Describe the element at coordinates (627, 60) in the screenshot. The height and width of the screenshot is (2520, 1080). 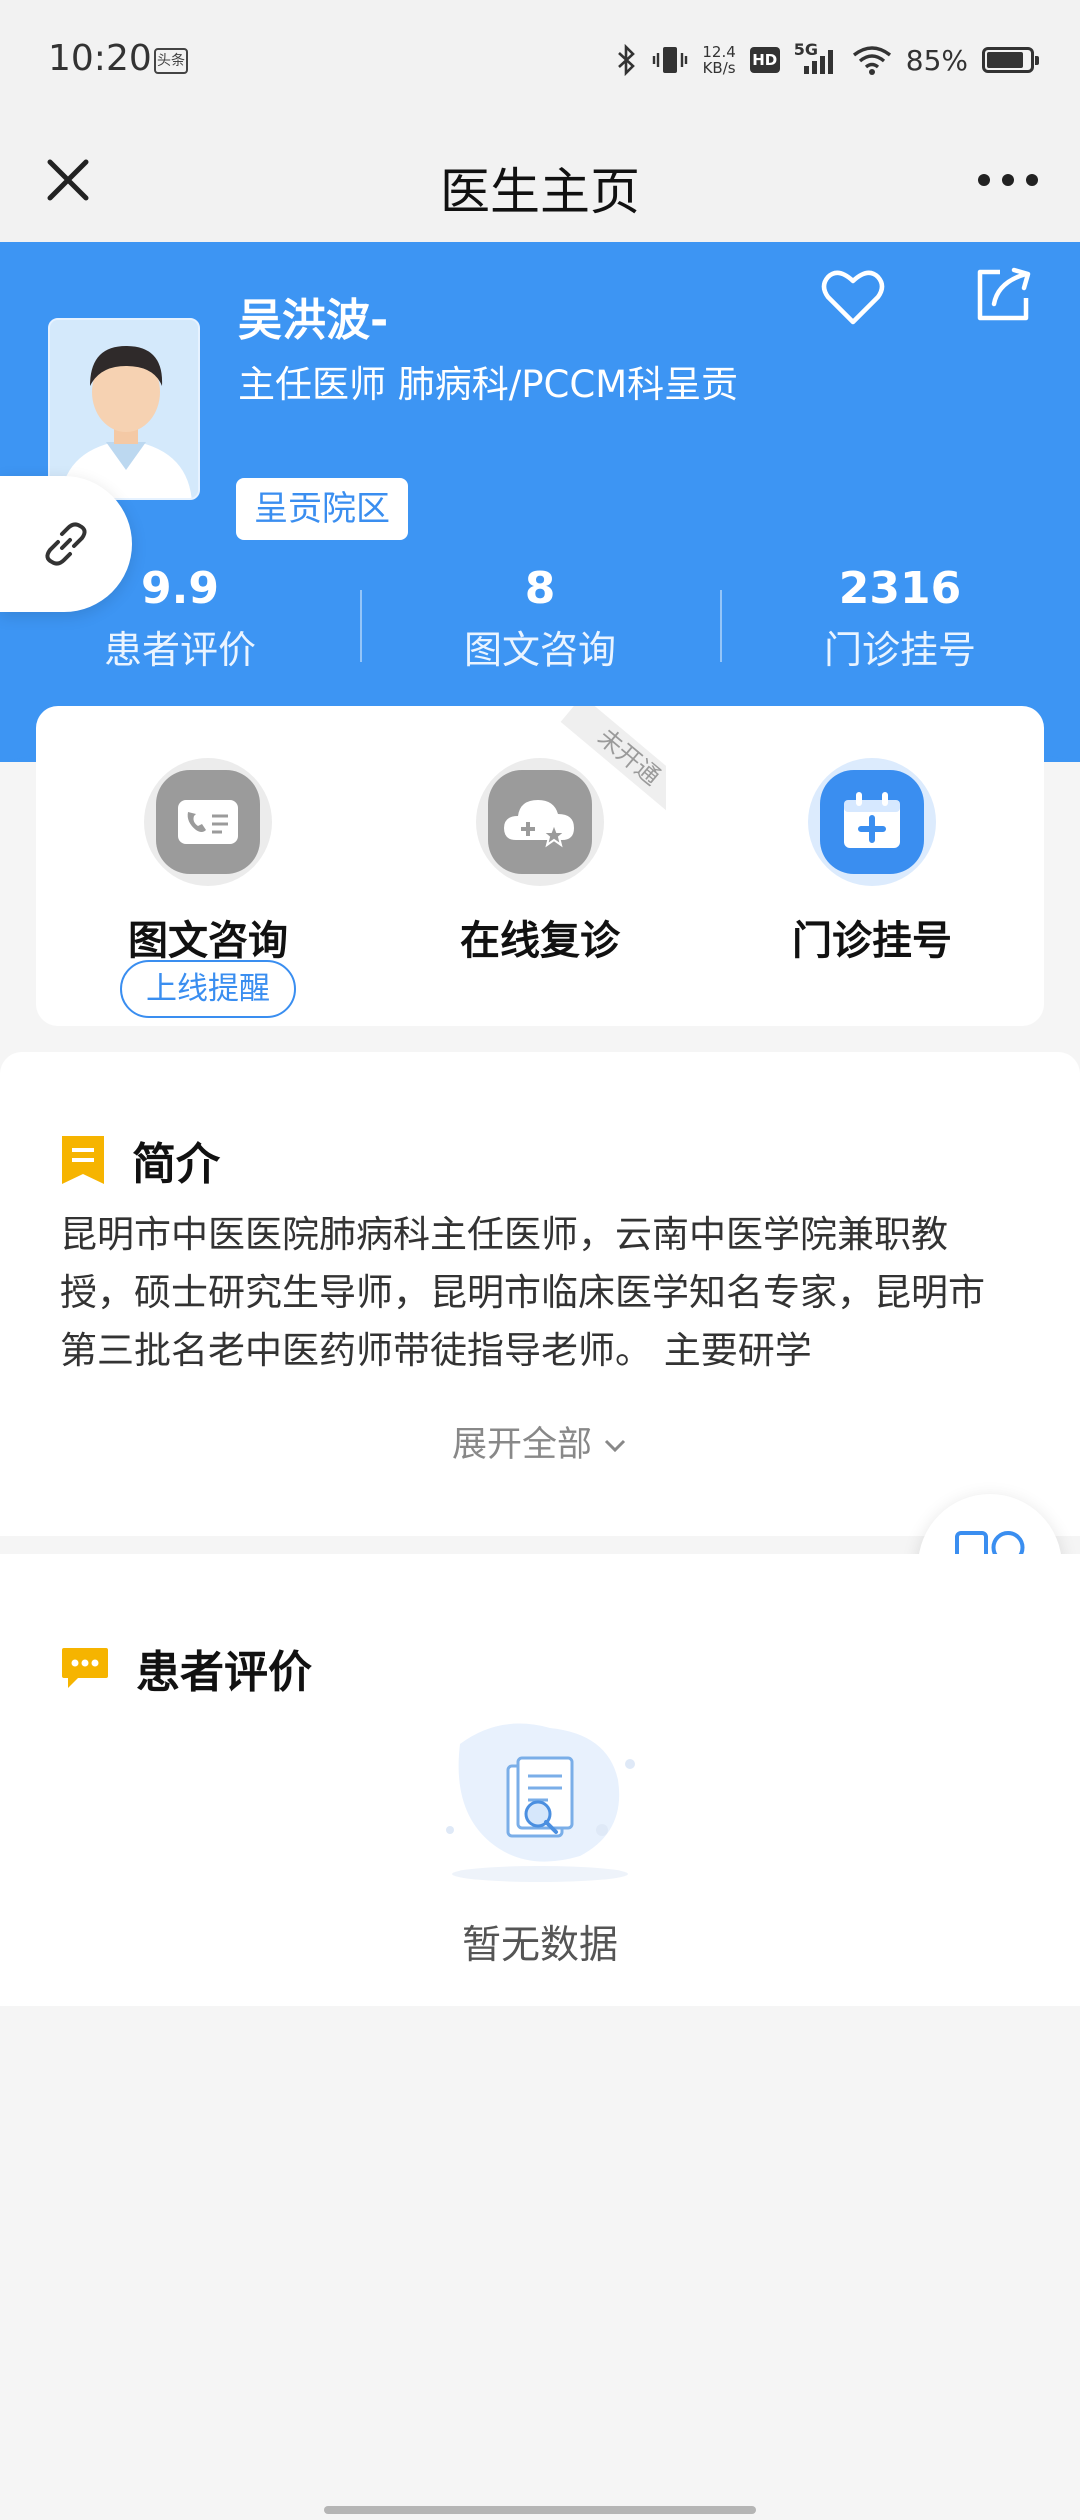
I see `bluetooth-icon` at that location.